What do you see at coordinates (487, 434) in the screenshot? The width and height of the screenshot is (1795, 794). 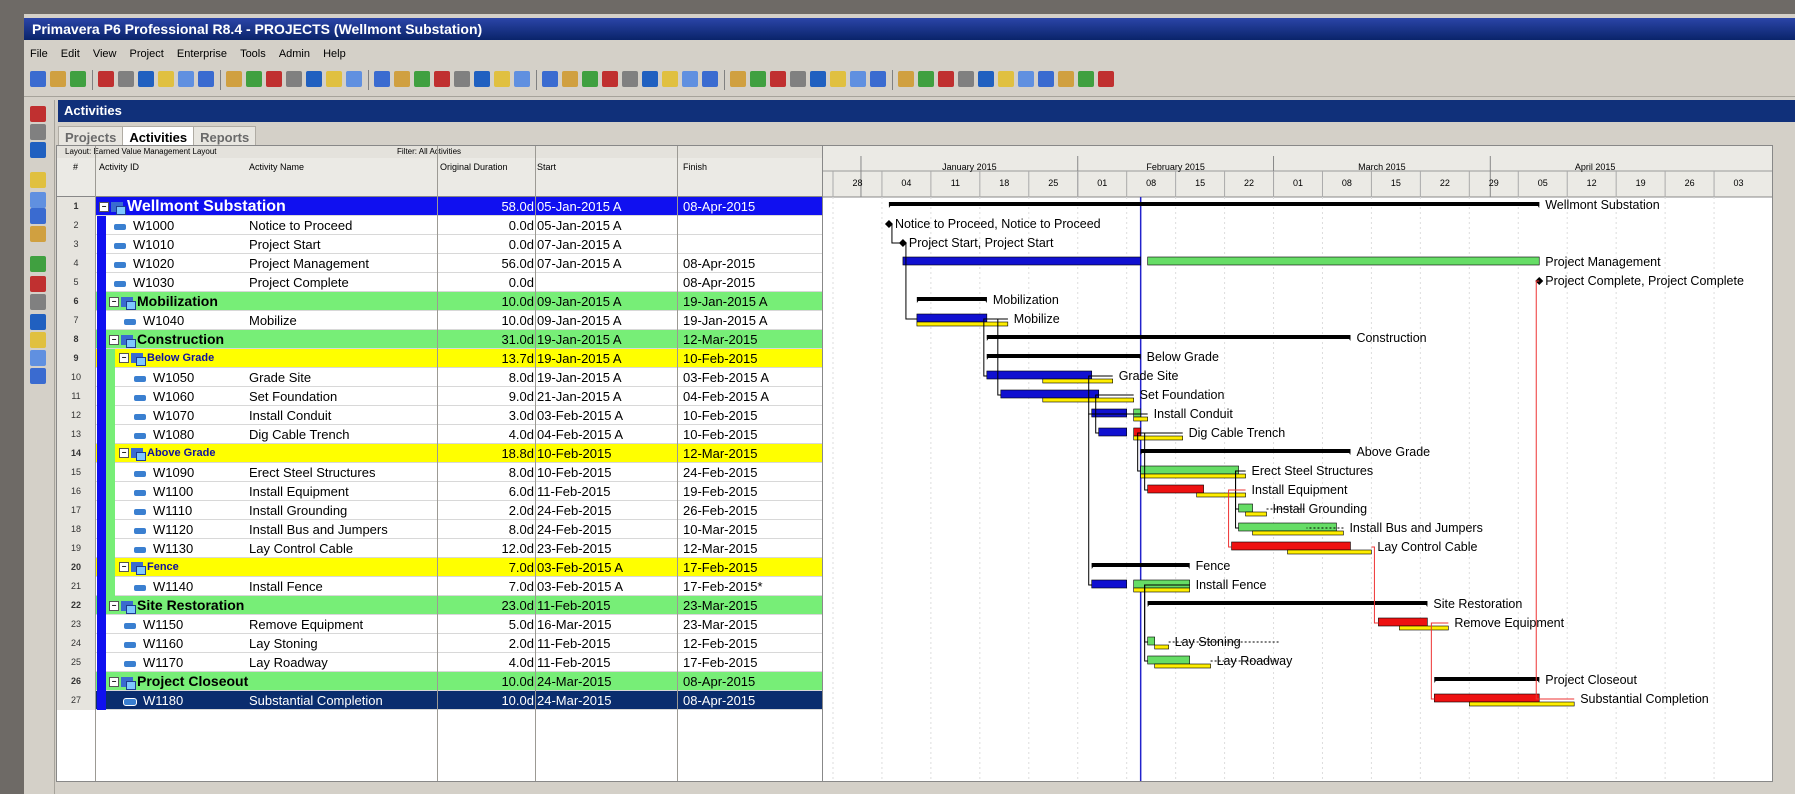 I see `original-duration: 4.0d` at bounding box center [487, 434].